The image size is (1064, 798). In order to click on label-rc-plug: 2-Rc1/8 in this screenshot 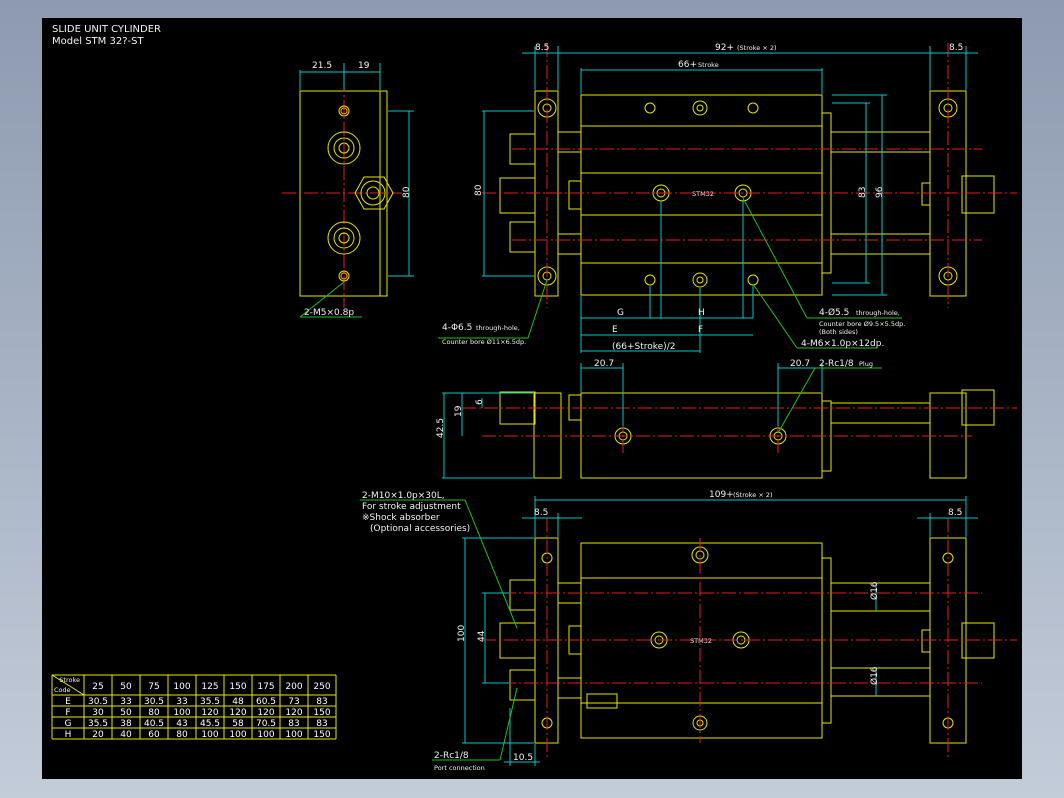, I will do `click(836, 364)`.